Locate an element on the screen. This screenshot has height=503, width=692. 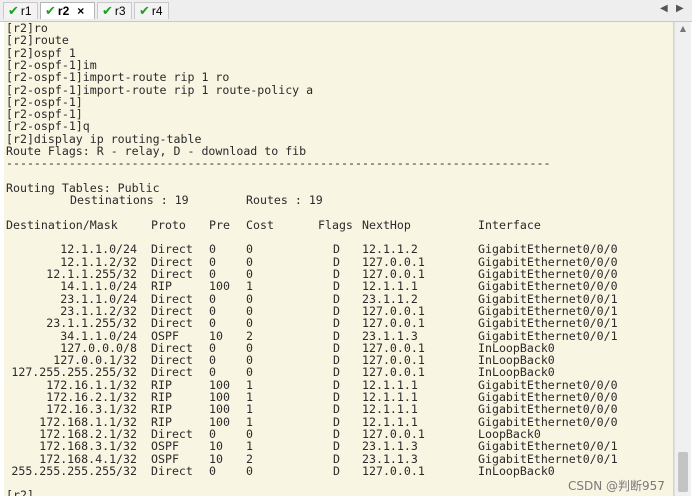
scroll-tabs-left-icon: ◀ is located at coordinates (664, 8).